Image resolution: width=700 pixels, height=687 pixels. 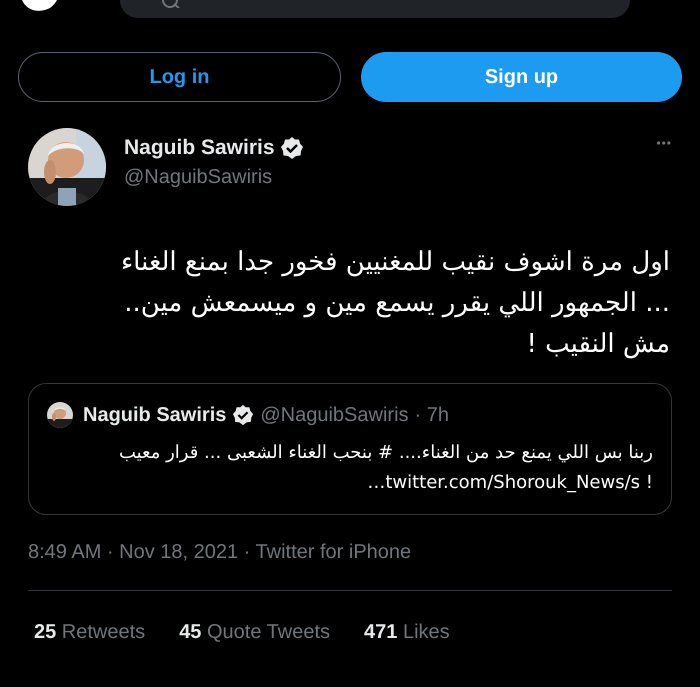 What do you see at coordinates (395, 262) in the screenshot?
I see `tweet-text-line: اول مرة اشوف نقيب للمغنيين فخور جدا بمنع الغناء` at bounding box center [395, 262].